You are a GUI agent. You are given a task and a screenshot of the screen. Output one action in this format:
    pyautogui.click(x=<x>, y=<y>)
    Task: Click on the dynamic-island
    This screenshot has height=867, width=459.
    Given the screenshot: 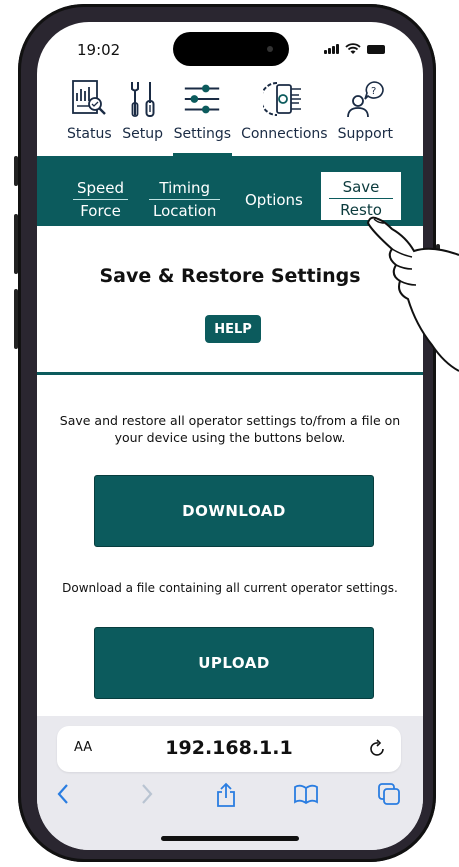 What is the action you would take?
    pyautogui.click(x=231, y=49)
    